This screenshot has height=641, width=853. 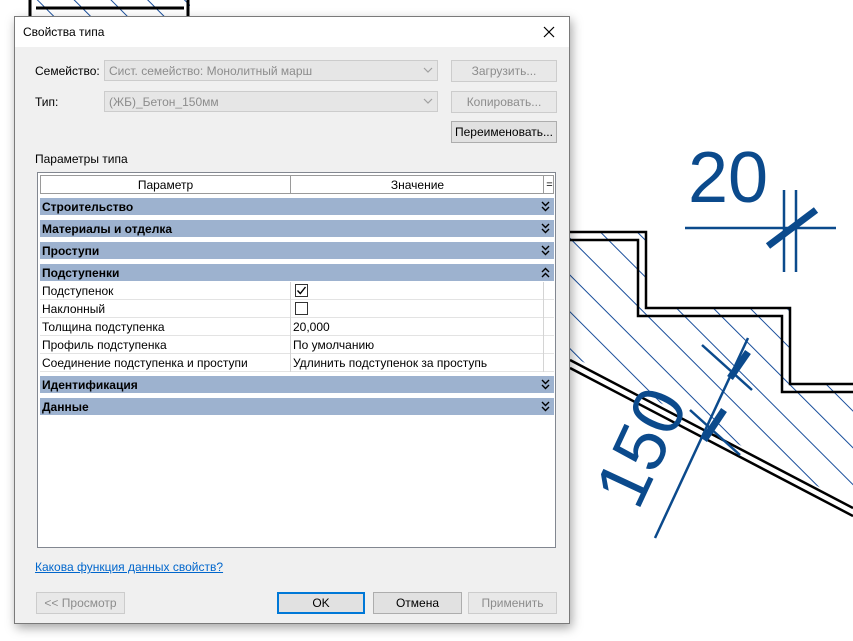 I want to click on type-parameters-label: Параметры типа, so click(x=81, y=159).